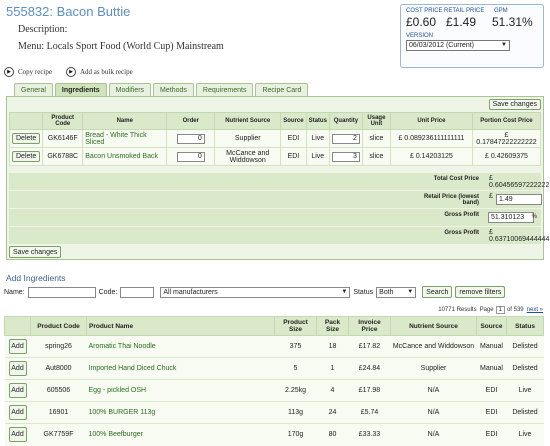 This screenshot has height=446, width=550. I want to click on version-select: 06/03/2012 (Current) ▼, so click(458, 45).